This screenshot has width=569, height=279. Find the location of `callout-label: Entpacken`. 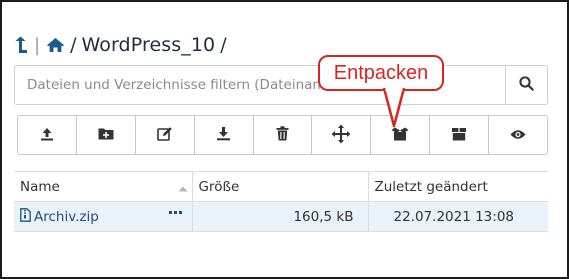

callout-label: Entpacken is located at coordinates (381, 72).